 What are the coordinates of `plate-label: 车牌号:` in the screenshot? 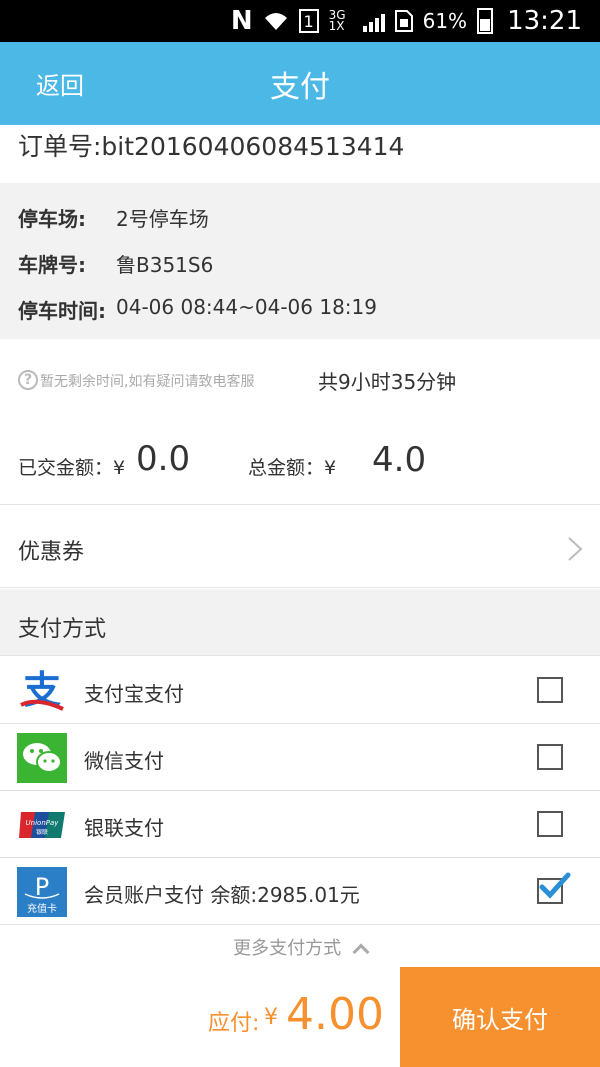 It's located at (52, 265).